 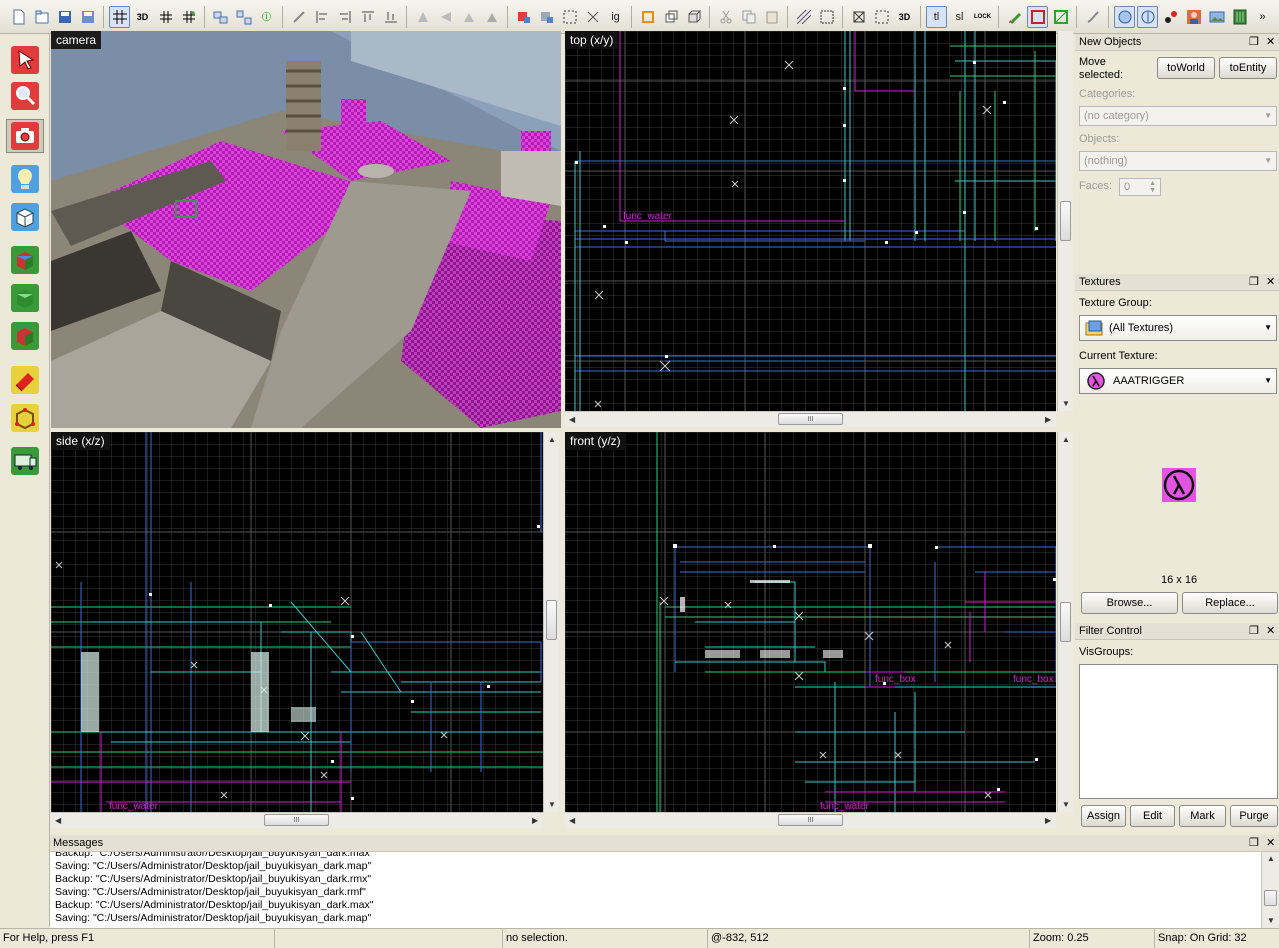 I want to click on top-vscroll-thumb, so click(x=1065, y=221).